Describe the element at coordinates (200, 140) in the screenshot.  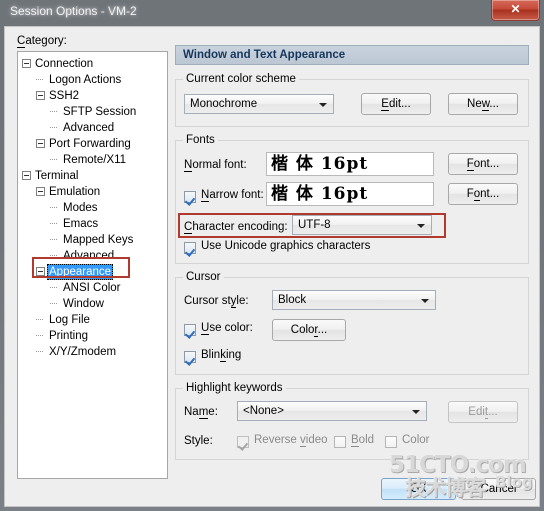
I see `fonts-group-label: Fonts` at that location.